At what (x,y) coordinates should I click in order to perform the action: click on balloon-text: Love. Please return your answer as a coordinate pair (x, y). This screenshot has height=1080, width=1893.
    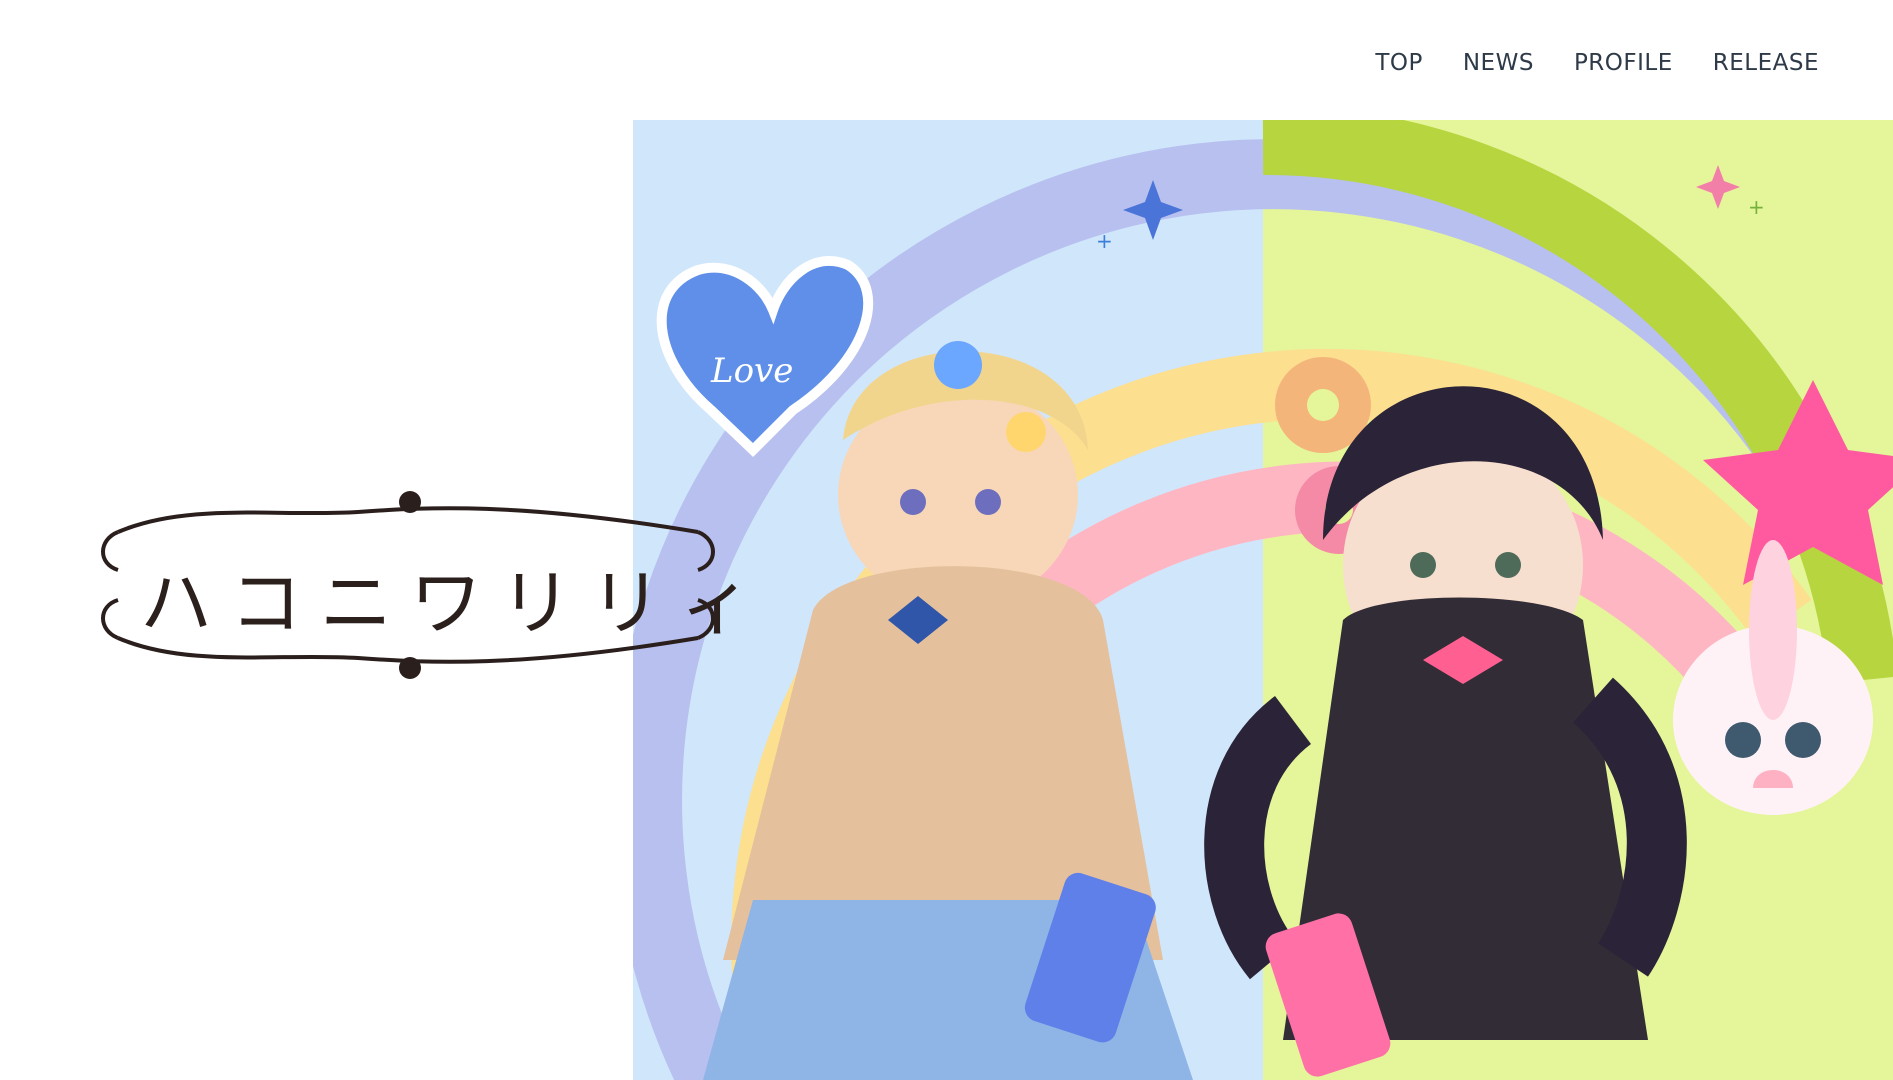
    Looking at the image, I should click on (751, 371).